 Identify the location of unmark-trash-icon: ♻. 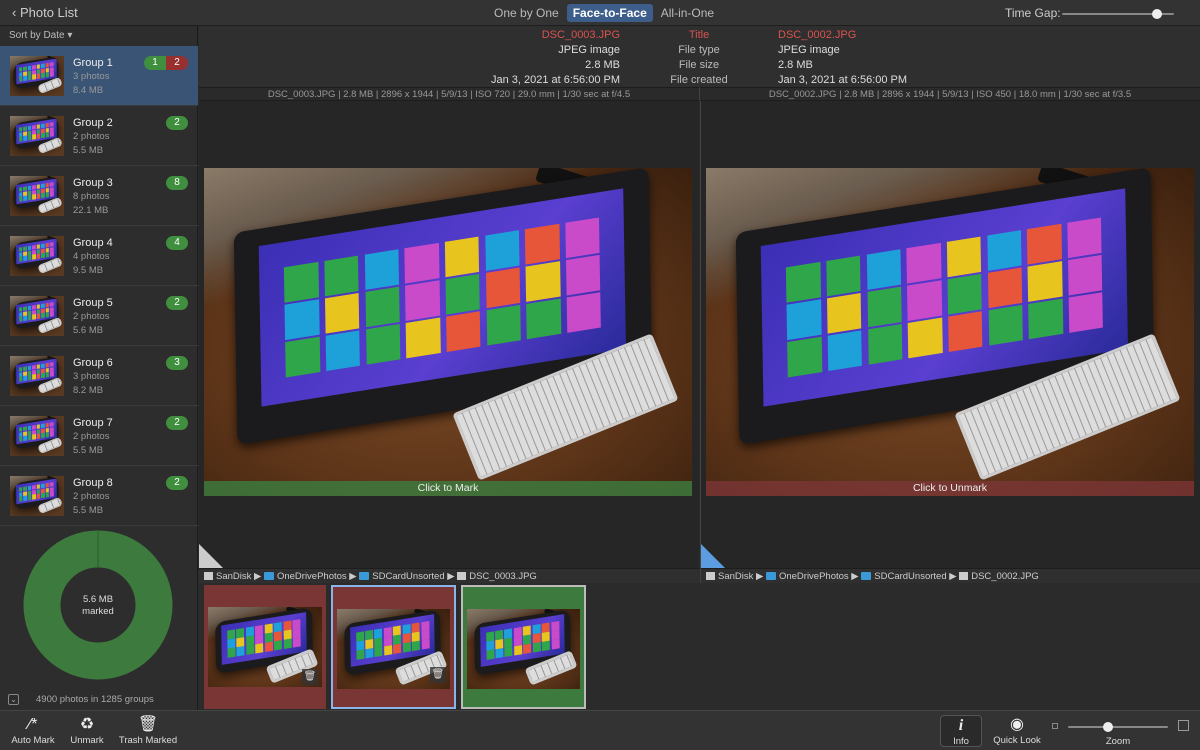
(87, 724).